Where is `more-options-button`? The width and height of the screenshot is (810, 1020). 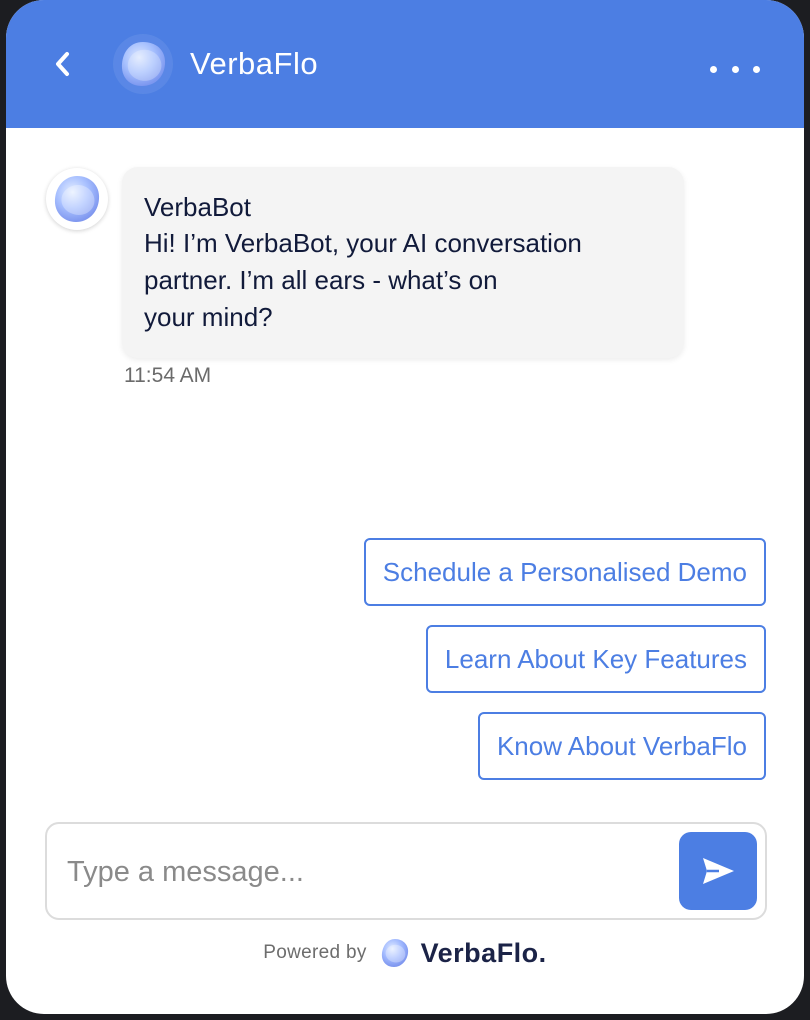 more-options-button is located at coordinates (735, 69).